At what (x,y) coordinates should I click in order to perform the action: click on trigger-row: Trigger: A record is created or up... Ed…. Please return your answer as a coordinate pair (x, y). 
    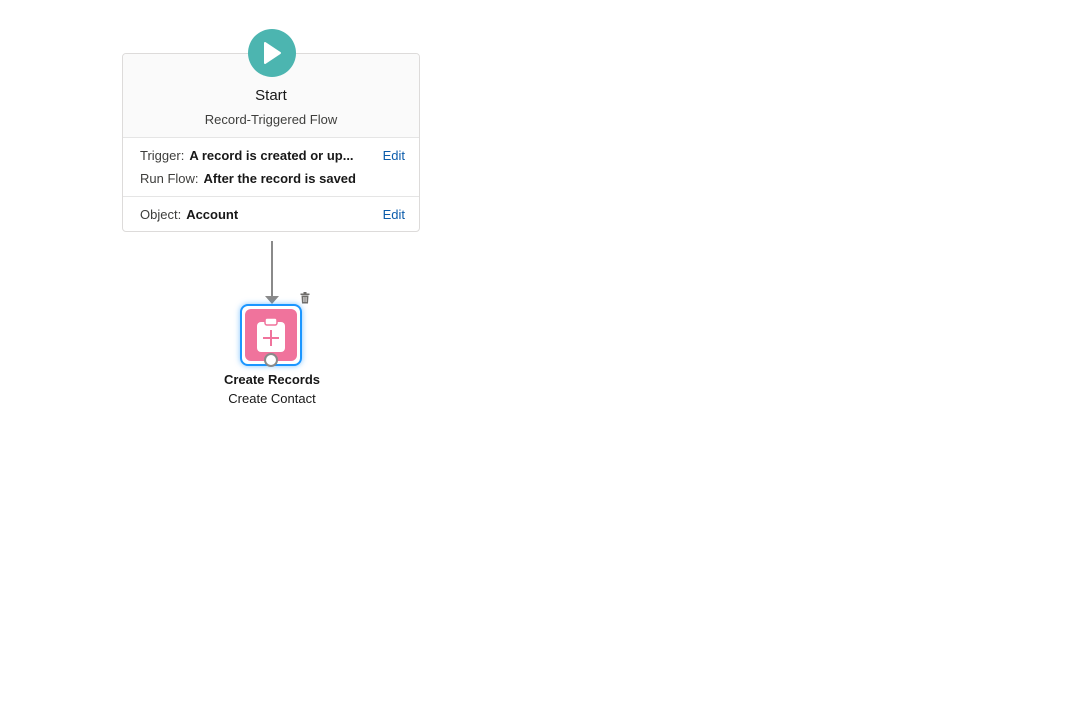
    Looking at the image, I should click on (272, 155).